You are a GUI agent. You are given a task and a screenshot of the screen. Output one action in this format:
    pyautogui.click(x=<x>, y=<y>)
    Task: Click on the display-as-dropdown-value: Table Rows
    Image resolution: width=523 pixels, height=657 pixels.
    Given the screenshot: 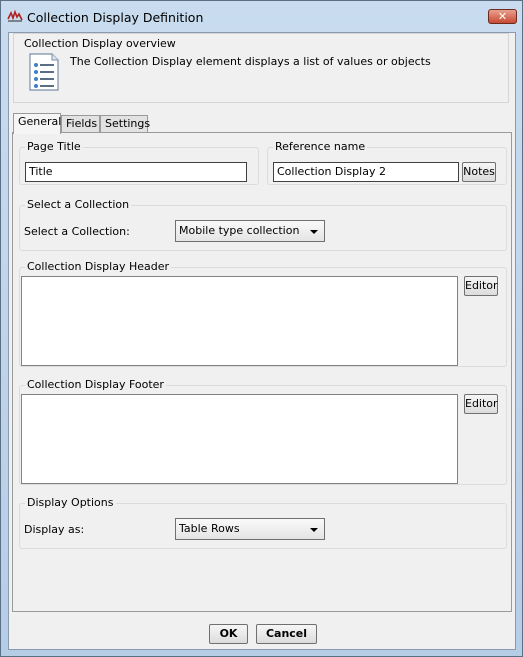 What is the action you would take?
    pyautogui.click(x=209, y=528)
    